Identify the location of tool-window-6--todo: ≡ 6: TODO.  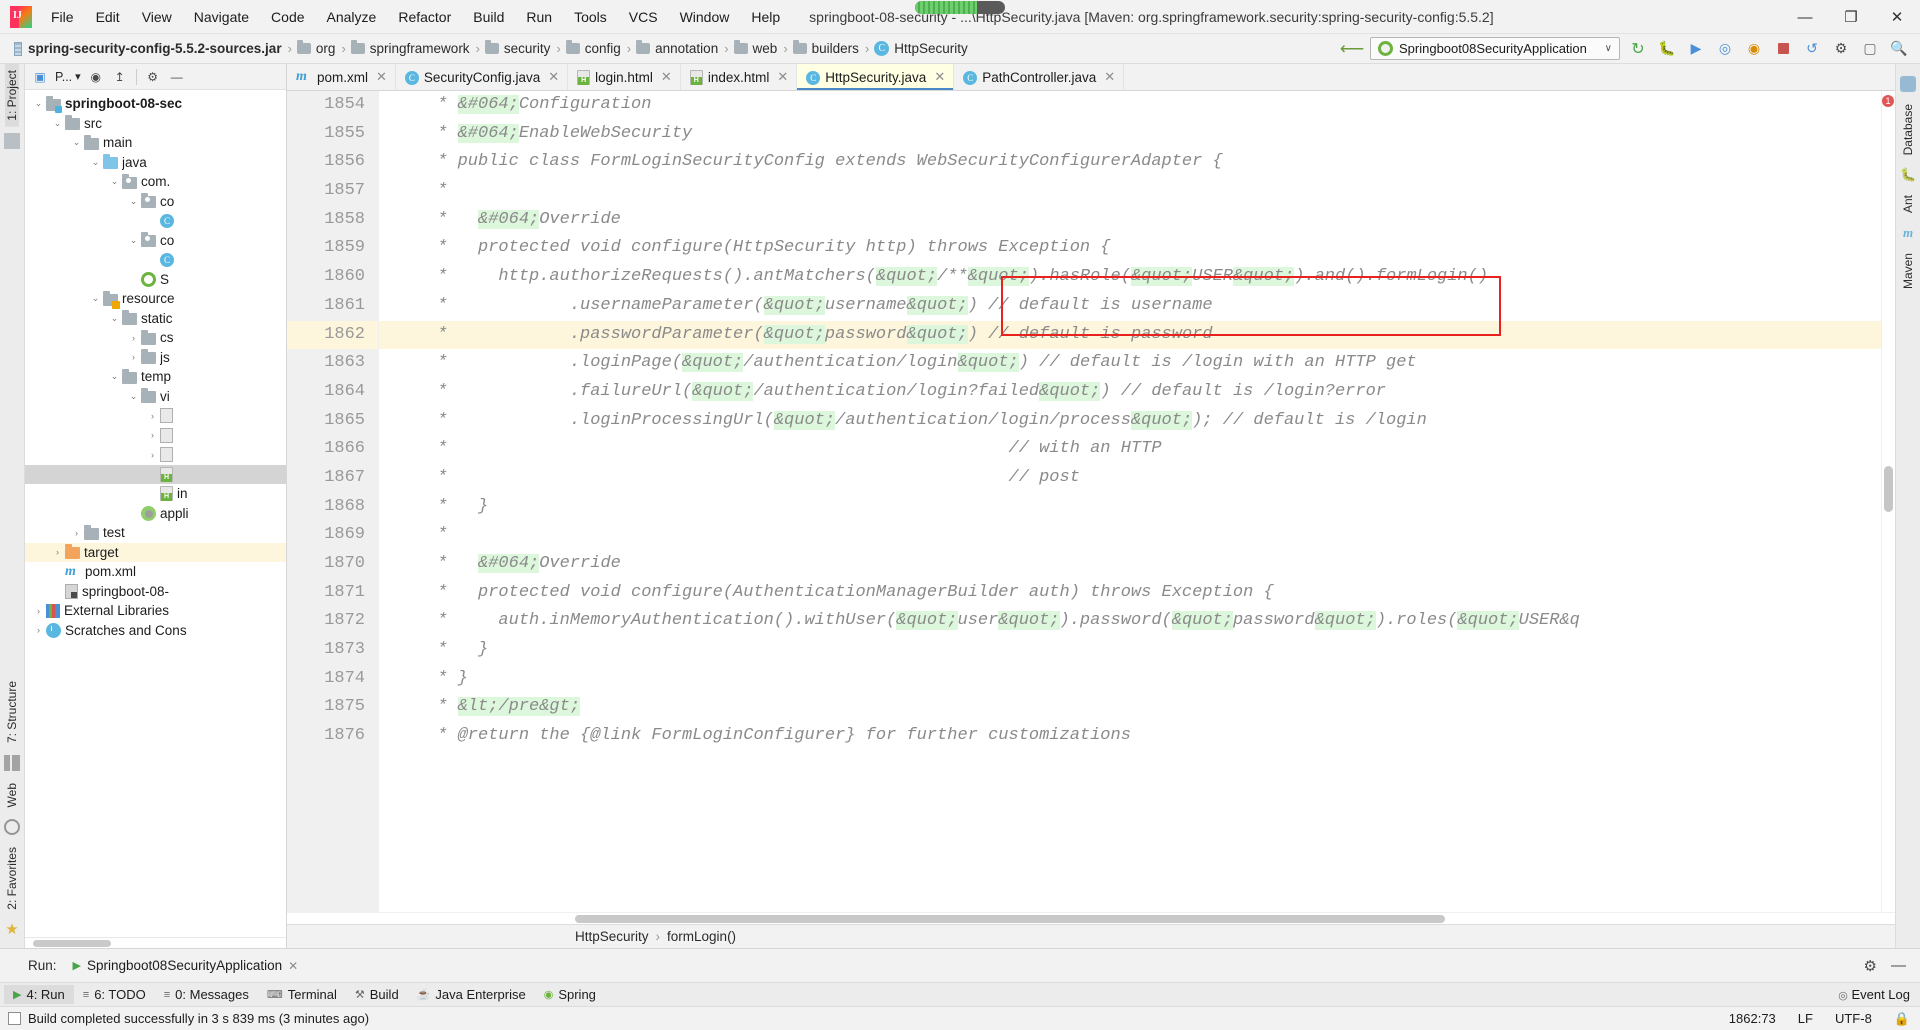
(114, 994).